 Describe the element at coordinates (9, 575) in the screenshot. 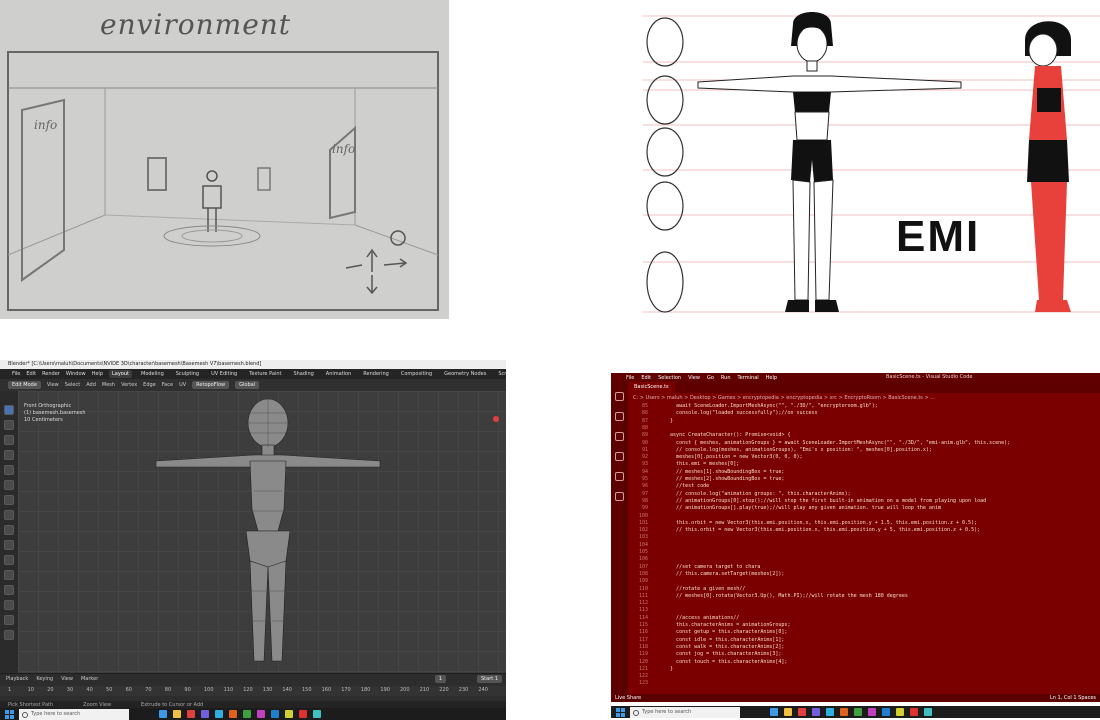

I see `loop-cut-tool-icon` at that location.